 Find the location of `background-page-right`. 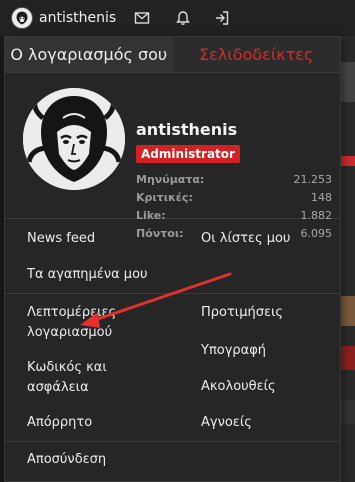

background-page-right is located at coordinates (348, 259).